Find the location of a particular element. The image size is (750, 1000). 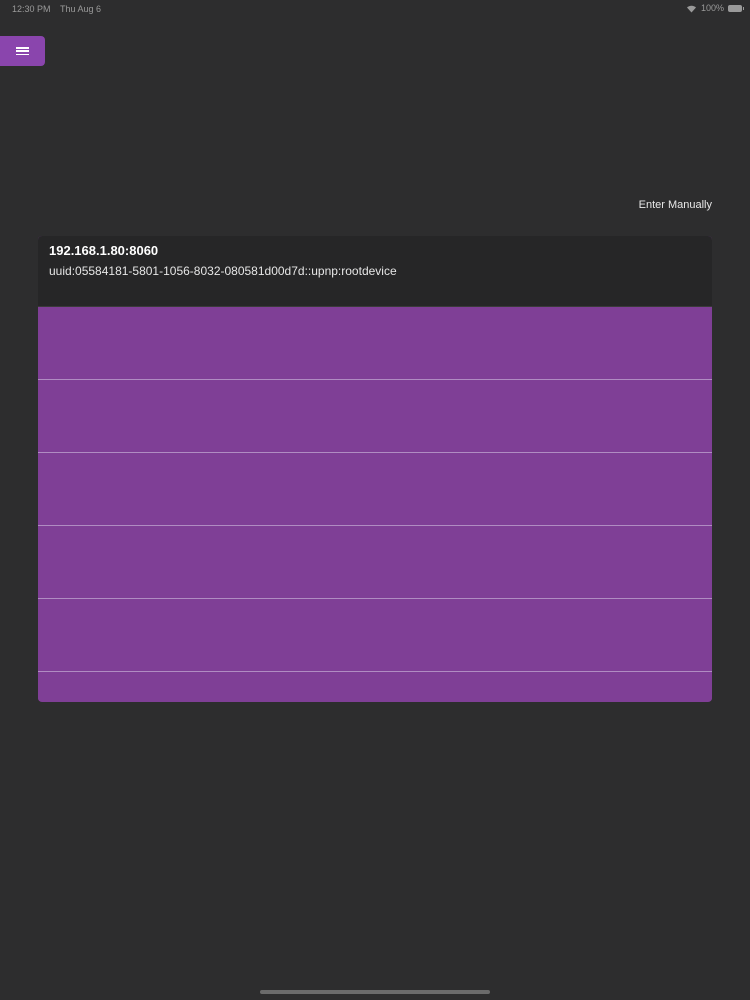

wifi-icon is located at coordinates (691, 8).